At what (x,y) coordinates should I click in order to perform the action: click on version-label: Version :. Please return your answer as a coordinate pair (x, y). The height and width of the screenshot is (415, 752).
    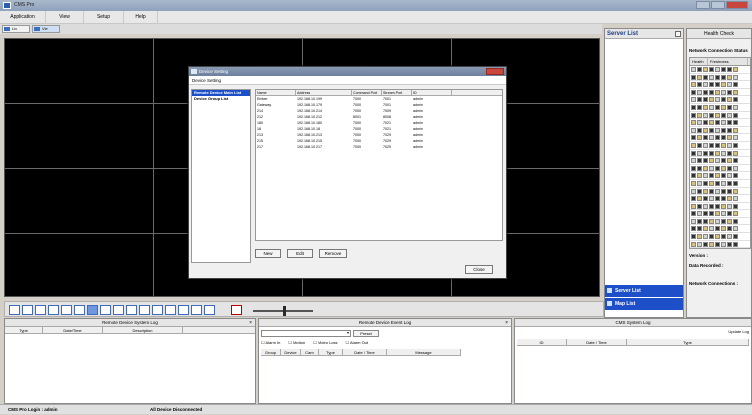
    Looking at the image, I should click on (699, 255).